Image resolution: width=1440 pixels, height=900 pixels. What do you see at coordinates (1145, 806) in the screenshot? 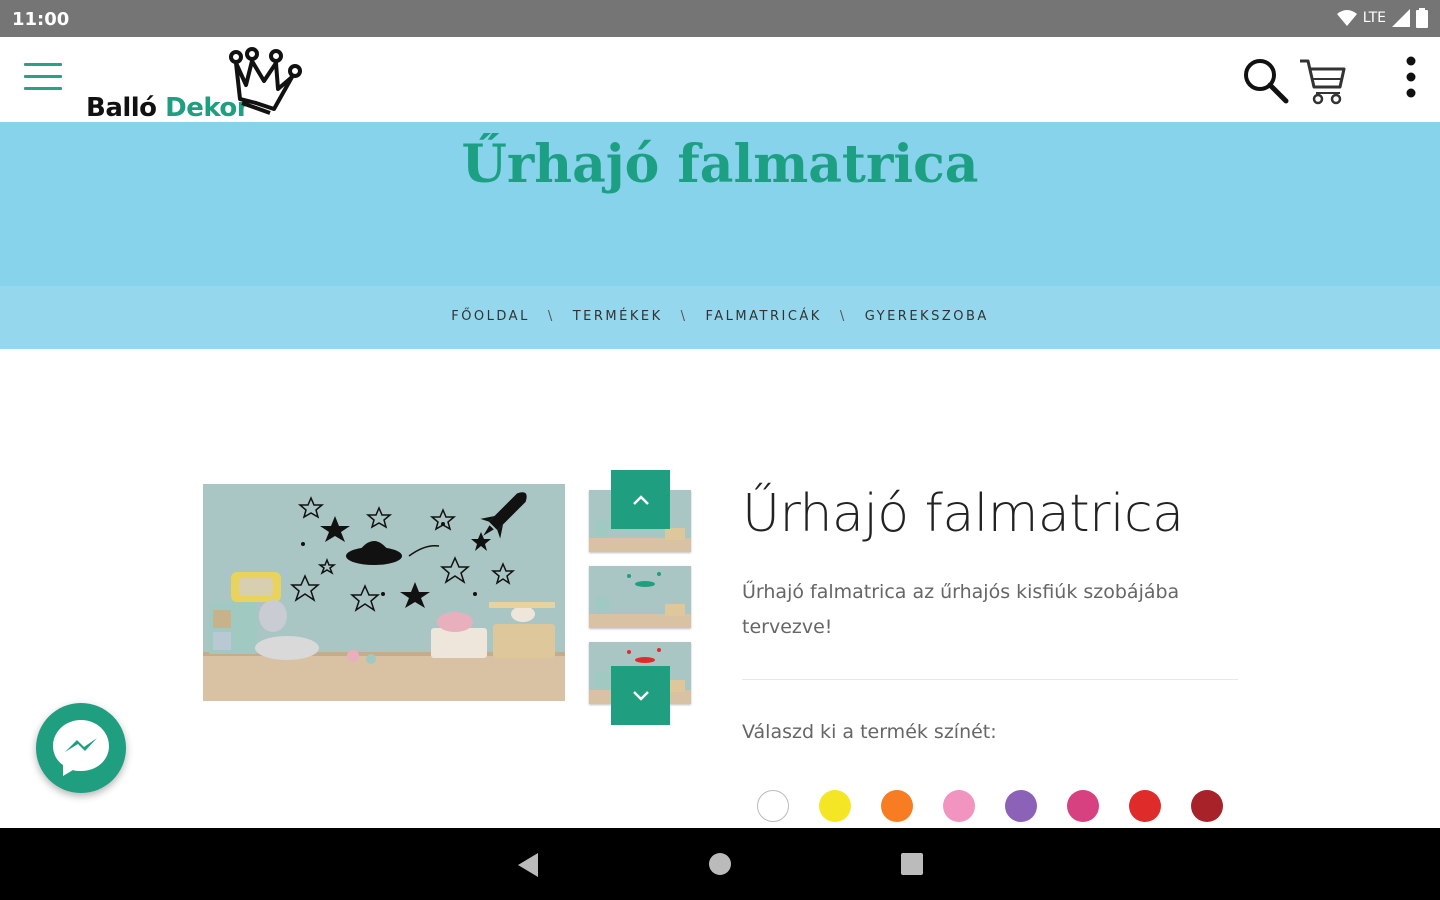
I see `color-swatch-red` at bounding box center [1145, 806].